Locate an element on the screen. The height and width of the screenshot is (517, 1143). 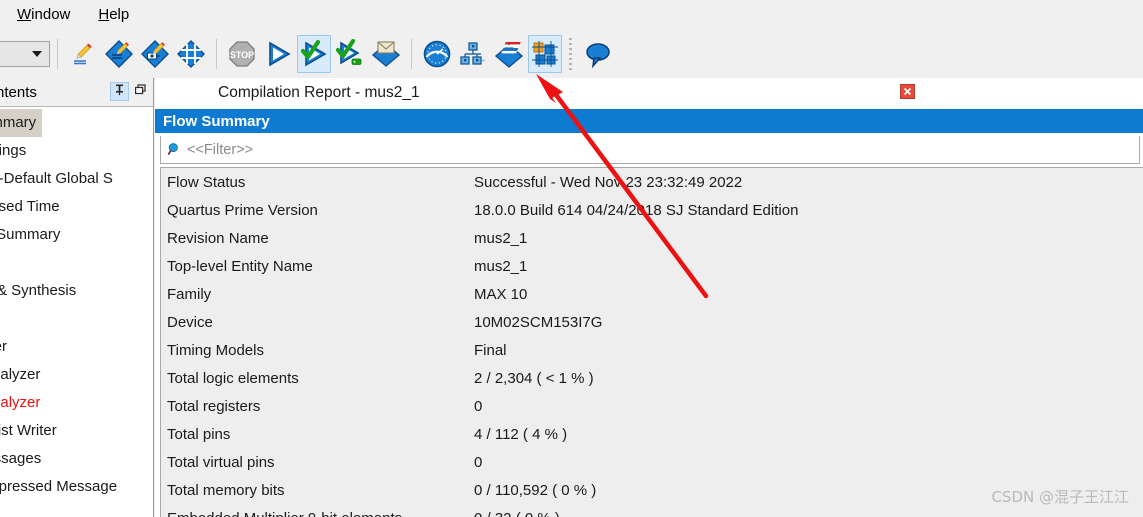
start-assembler-icon-button is located at coordinates (386, 54).